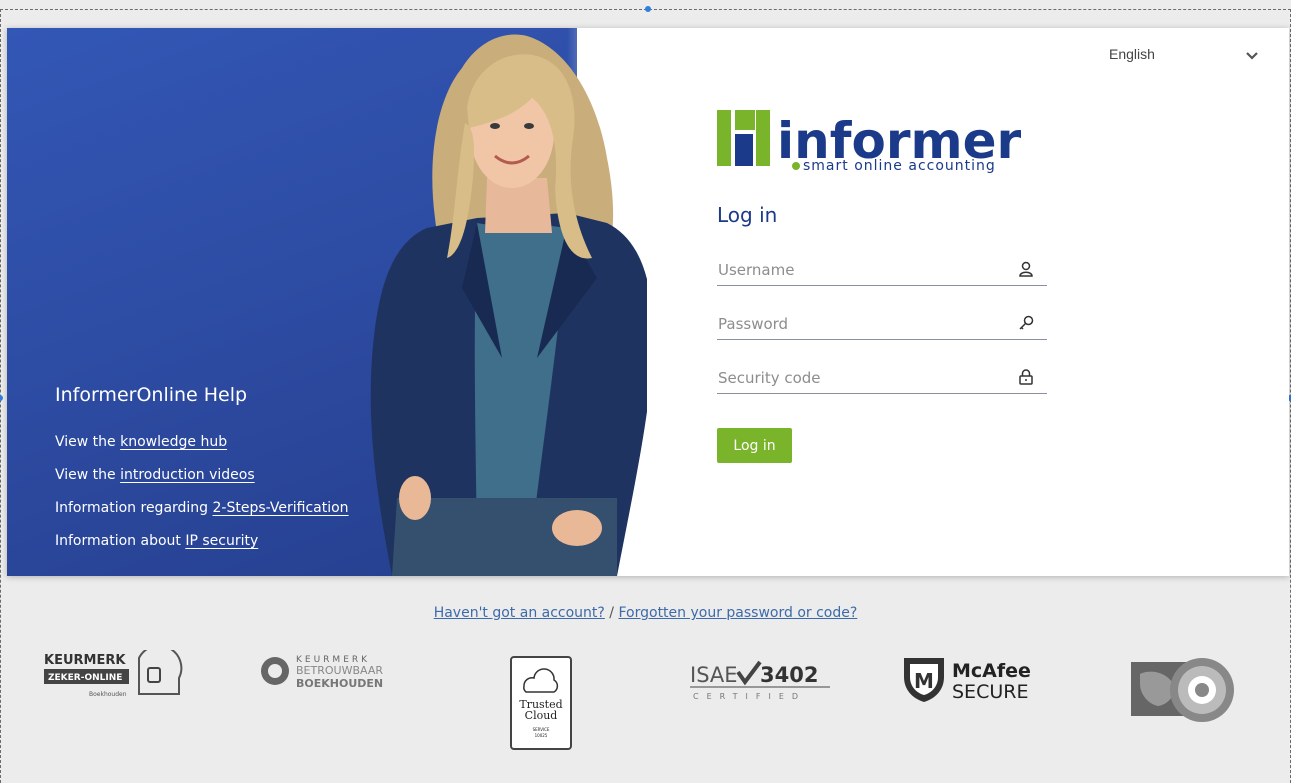 This screenshot has width=1291, height=783. Describe the element at coordinates (541, 703) in the screenshot. I see `trusted-cloud-badge: Trusted Cloud SERVICE 10025` at that location.